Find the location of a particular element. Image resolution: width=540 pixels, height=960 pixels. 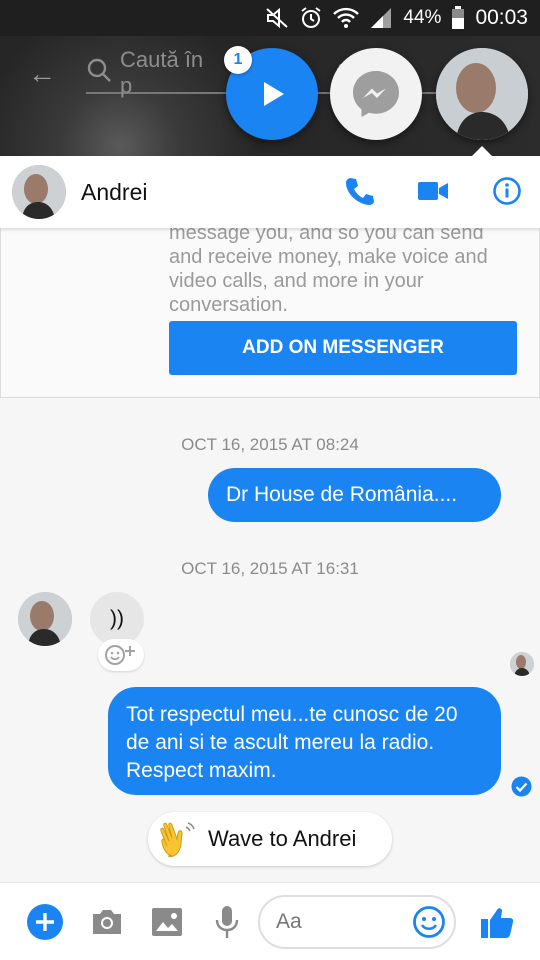

microphone-icon is located at coordinates (227, 922).